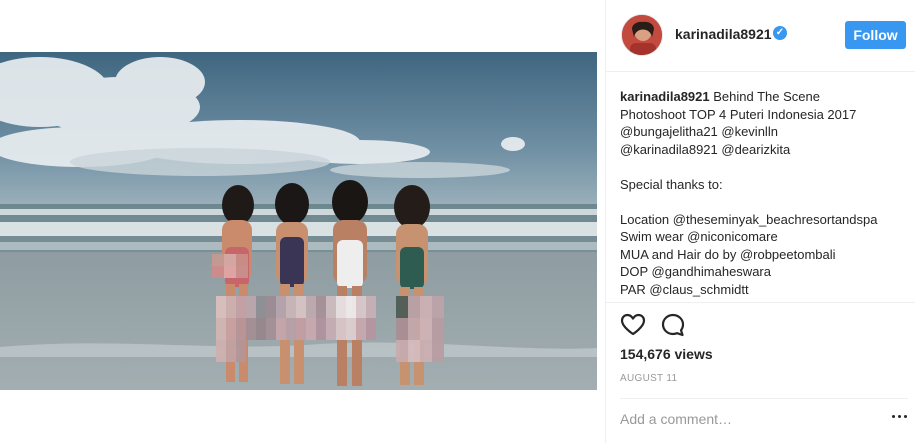 Image resolution: width=915 pixels, height=443 pixels. Describe the element at coordinates (765, 150) in the screenshot. I see `caption-mentions: @karinadila8921 @dearizkita` at that location.